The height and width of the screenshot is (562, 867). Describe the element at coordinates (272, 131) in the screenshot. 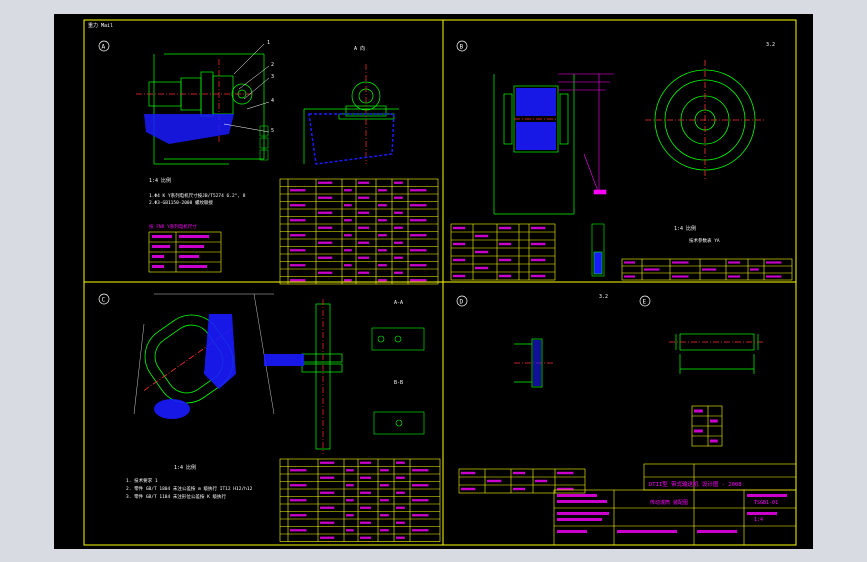

I see `svg-text: 5` at that location.